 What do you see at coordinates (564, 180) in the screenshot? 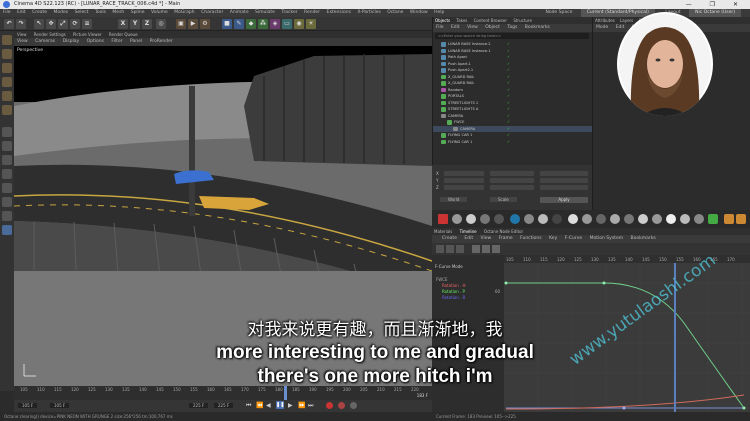
I see `rotation-p-field` at bounding box center [564, 180].